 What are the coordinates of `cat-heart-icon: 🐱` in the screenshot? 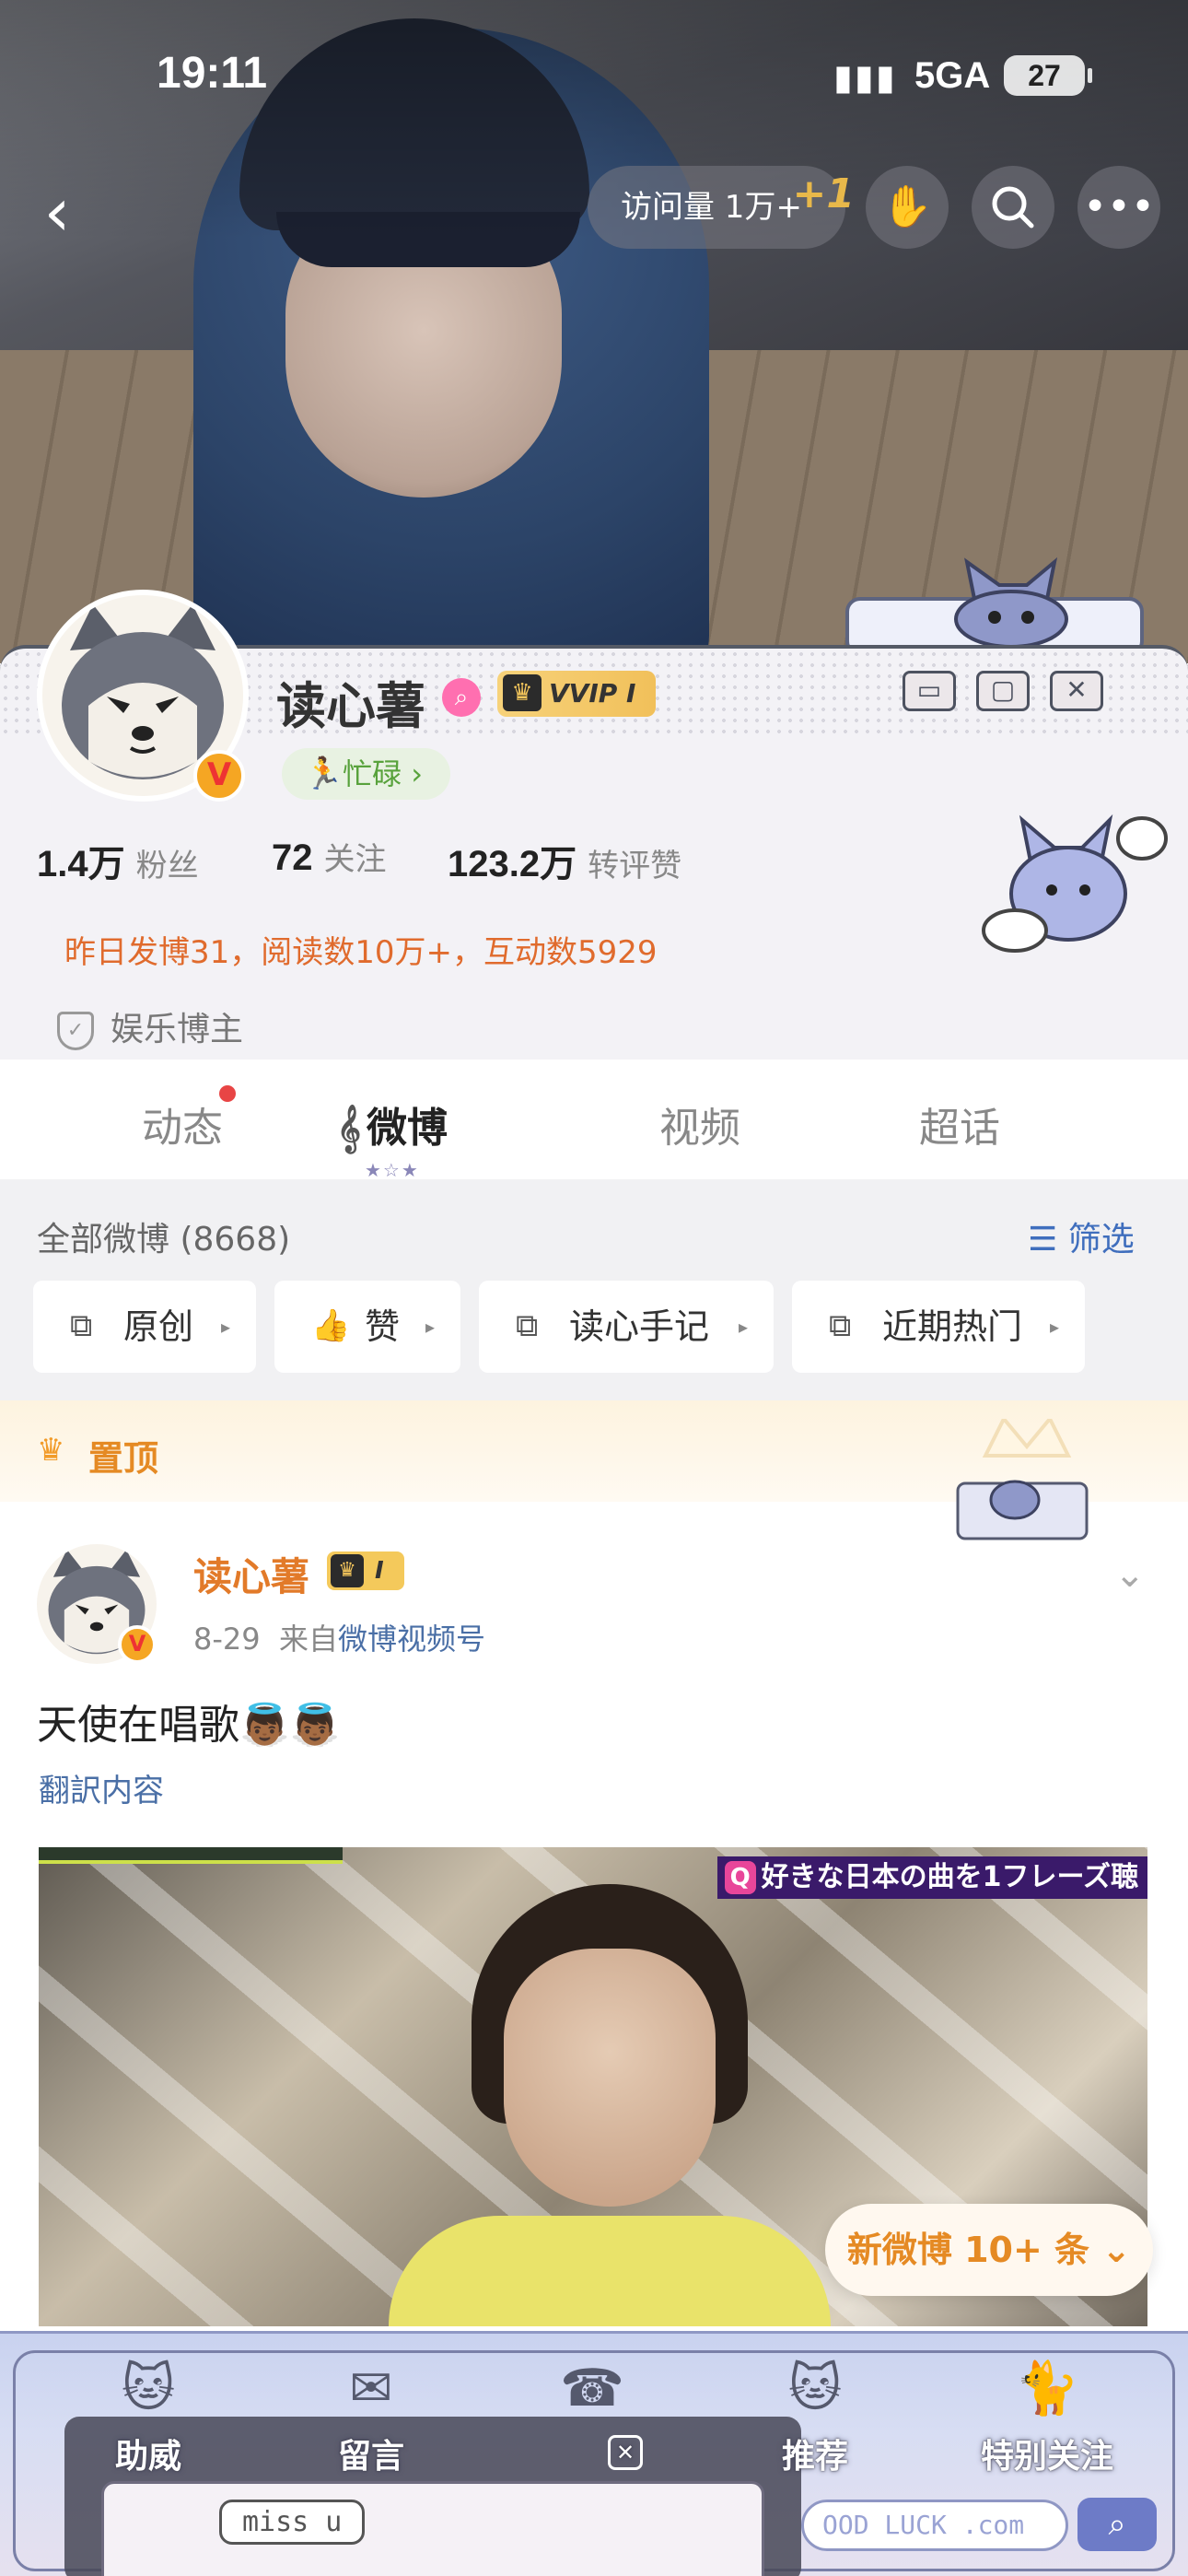 It's located at (148, 2388).